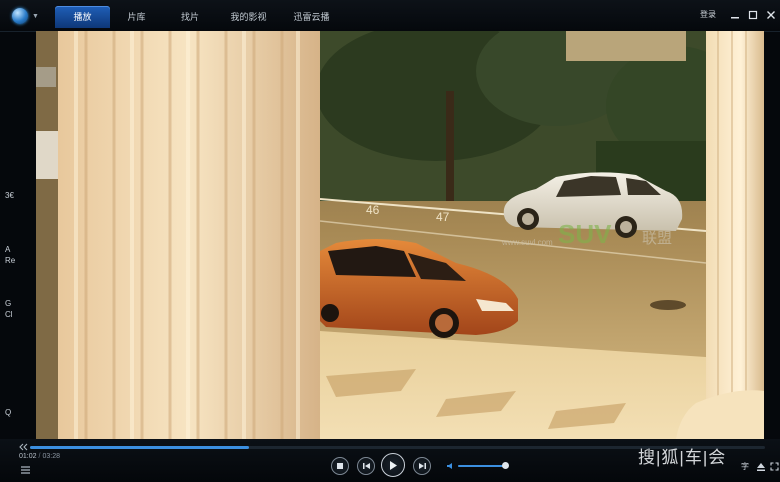 The height and width of the screenshot is (482, 780). I want to click on skip-back-icon, so click(366, 466).